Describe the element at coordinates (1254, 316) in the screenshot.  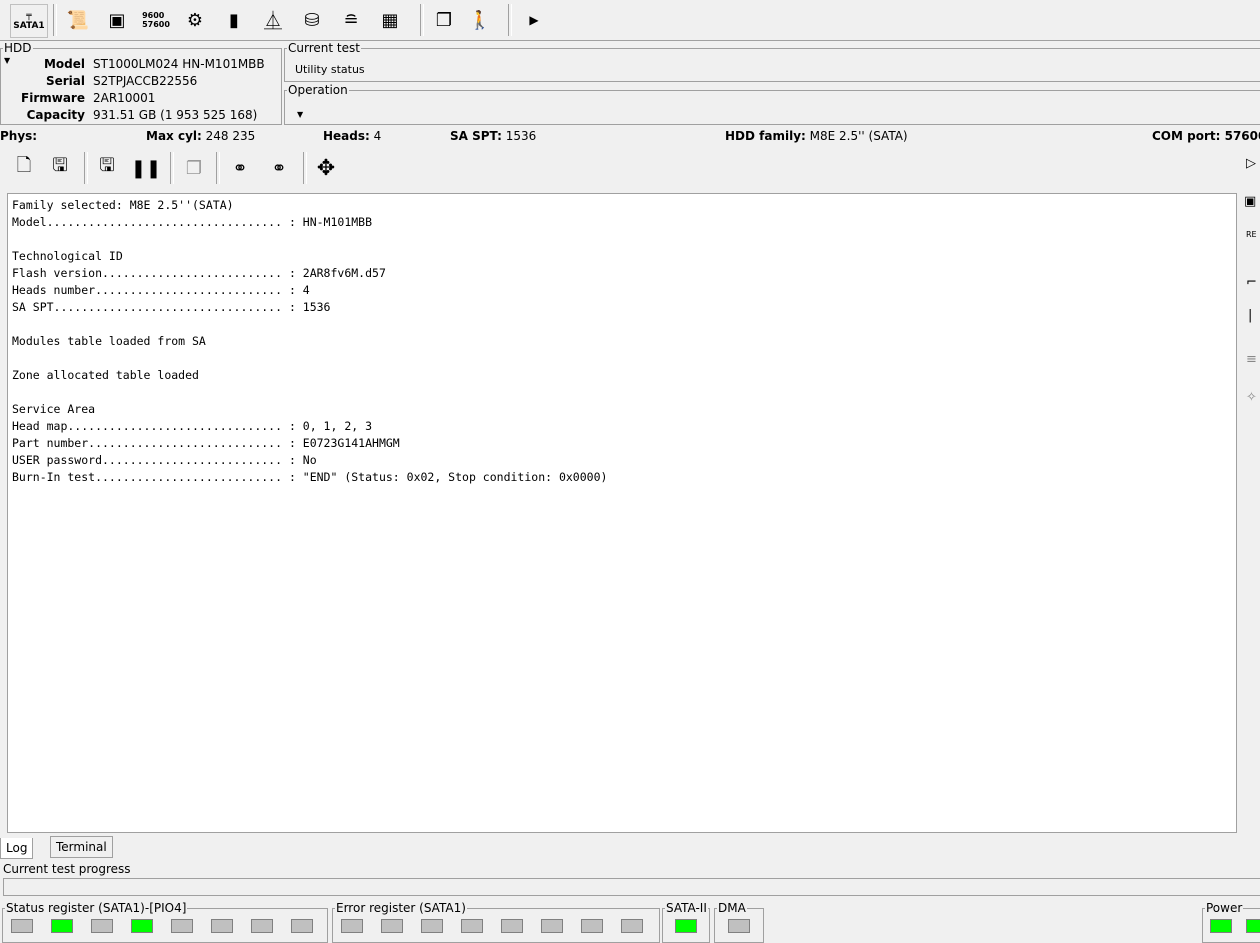
I see `pause-icon: |` at that location.